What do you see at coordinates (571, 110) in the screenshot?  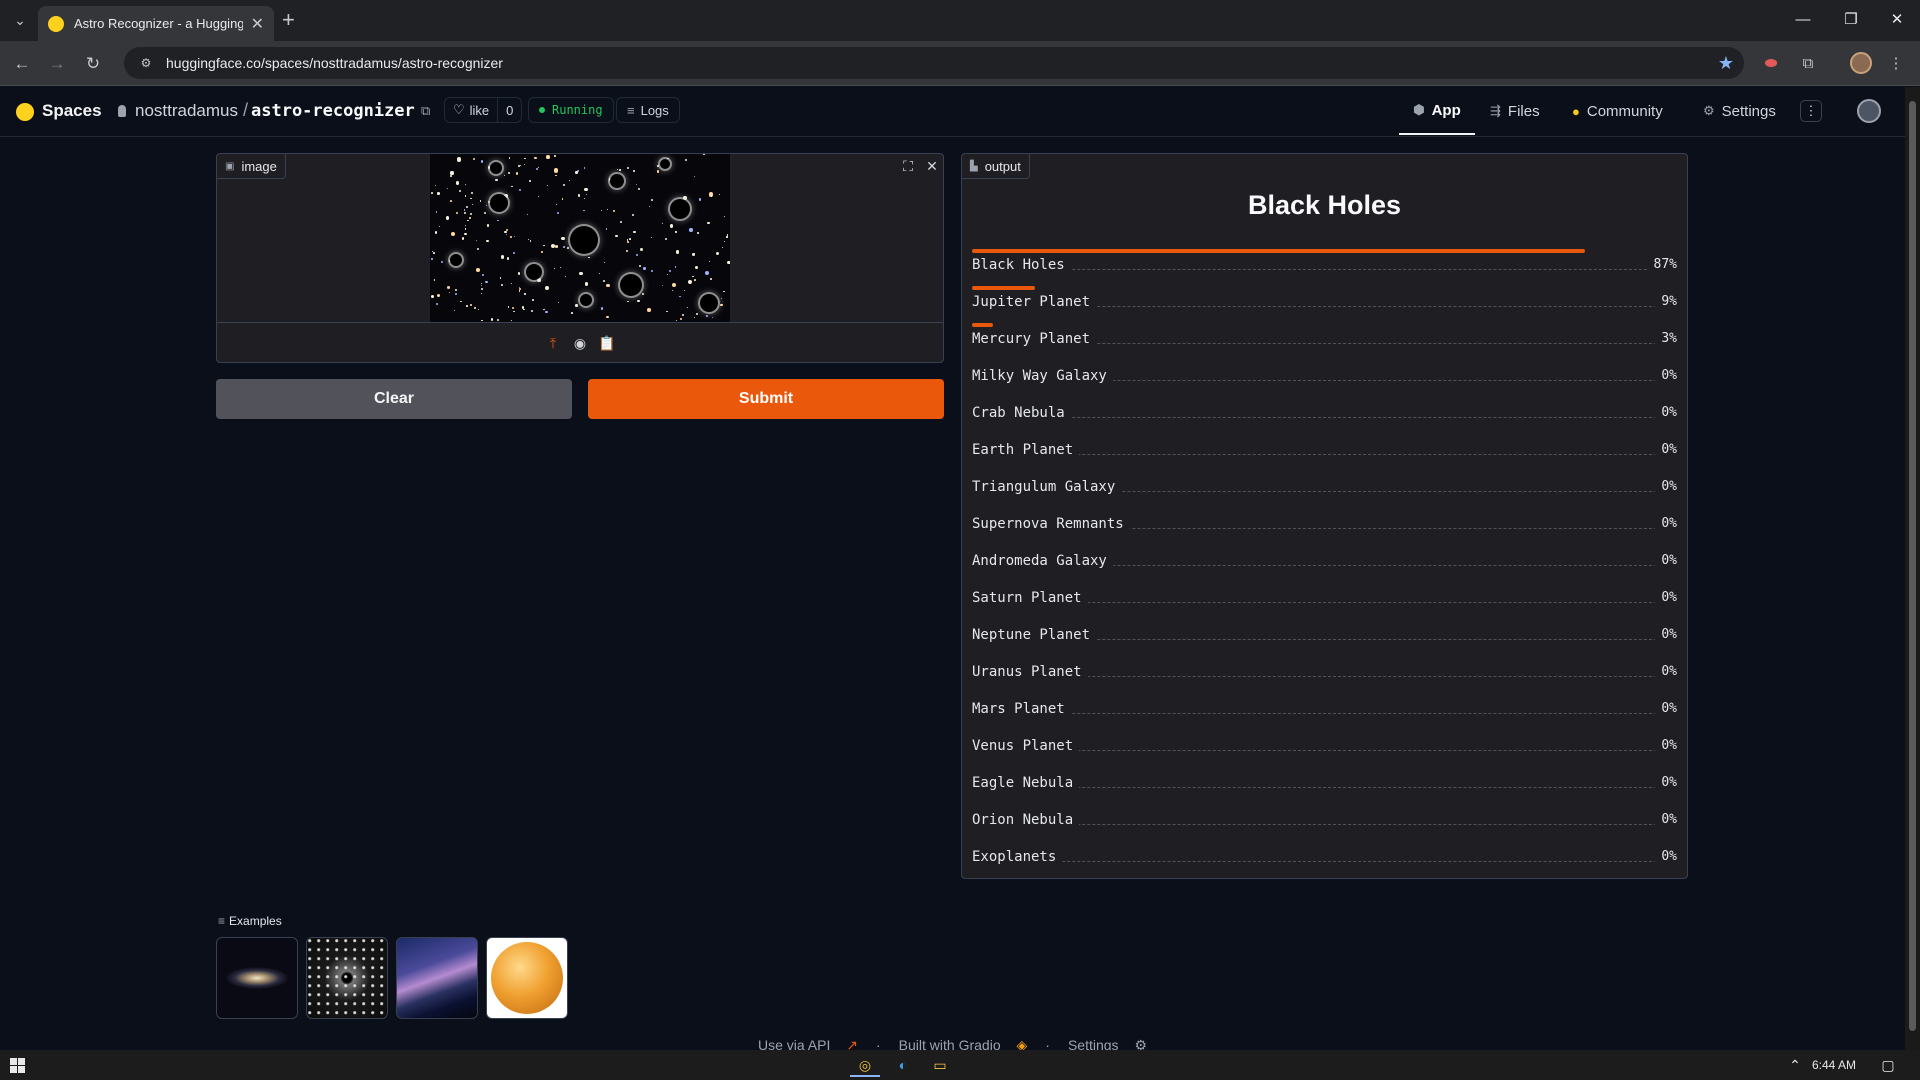 I see `status-badge: Running` at bounding box center [571, 110].